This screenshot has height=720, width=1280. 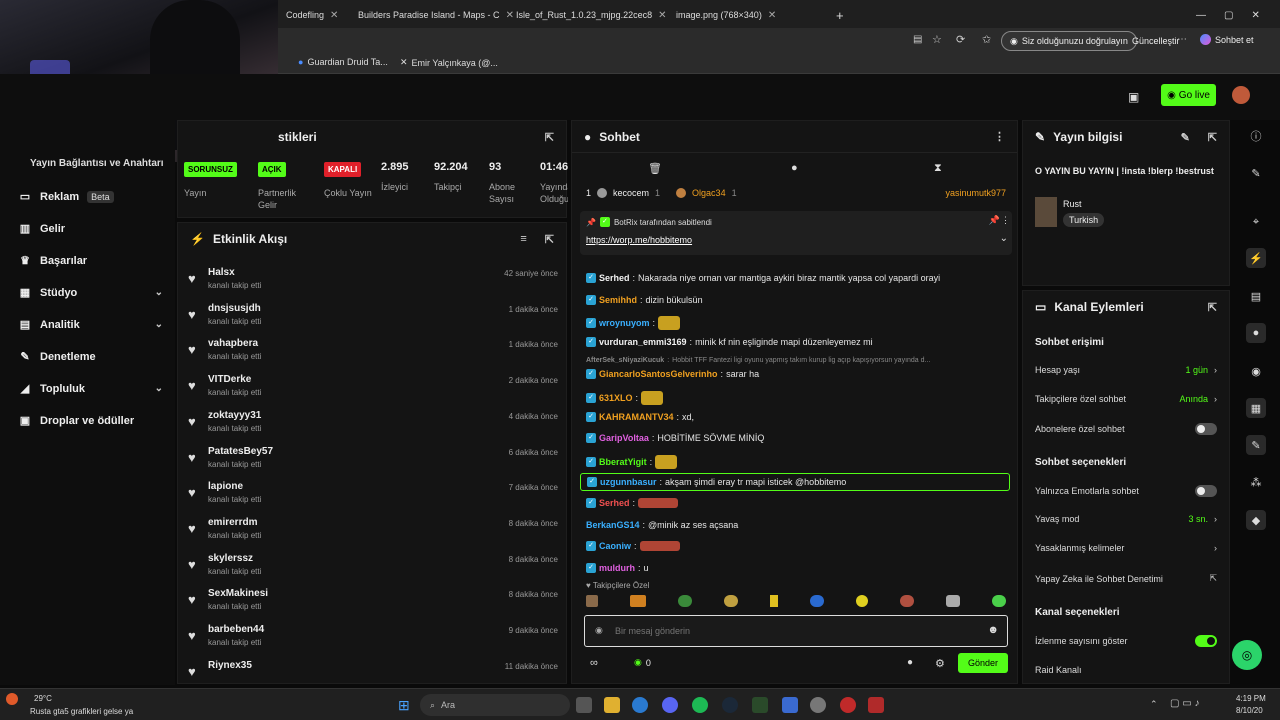 What do you see at coordinates (618, 300) in the screenshot?
I see `chat-username: Semihhd` at bounding box center [618, 300].